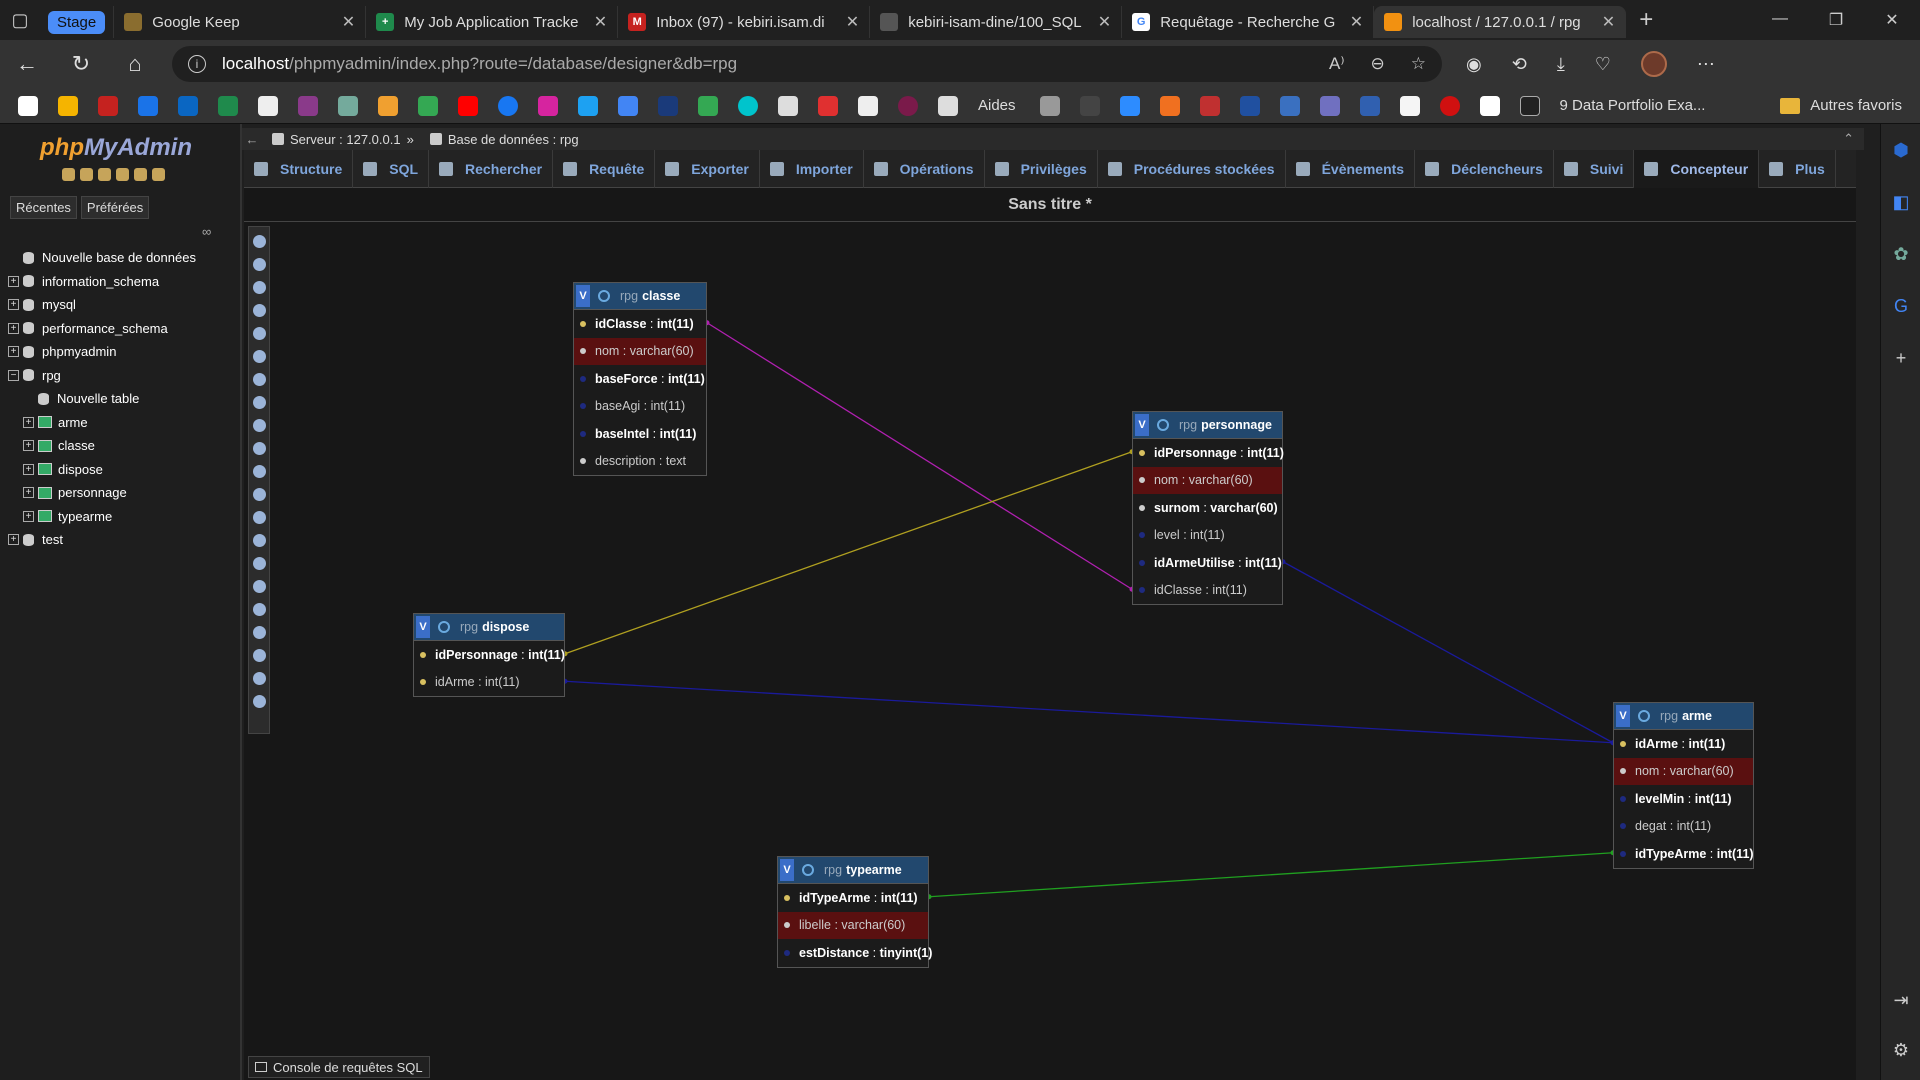  I want to click on bookmark-zoom-icon, so click(1129, 105).